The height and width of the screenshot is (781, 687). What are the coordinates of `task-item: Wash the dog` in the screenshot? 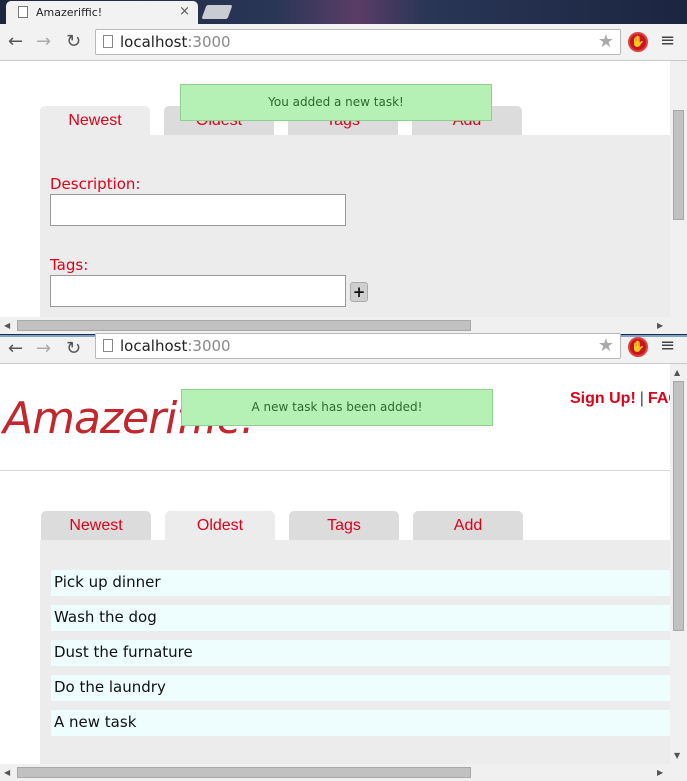 It's located at (360, 618).